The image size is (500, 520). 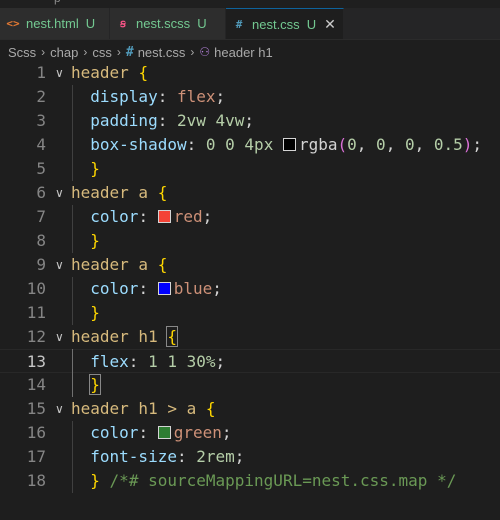 What do you see at coordinates (41, 216) in the screenshot?
I see `line-number: 7` at bounding box center [41, 216].